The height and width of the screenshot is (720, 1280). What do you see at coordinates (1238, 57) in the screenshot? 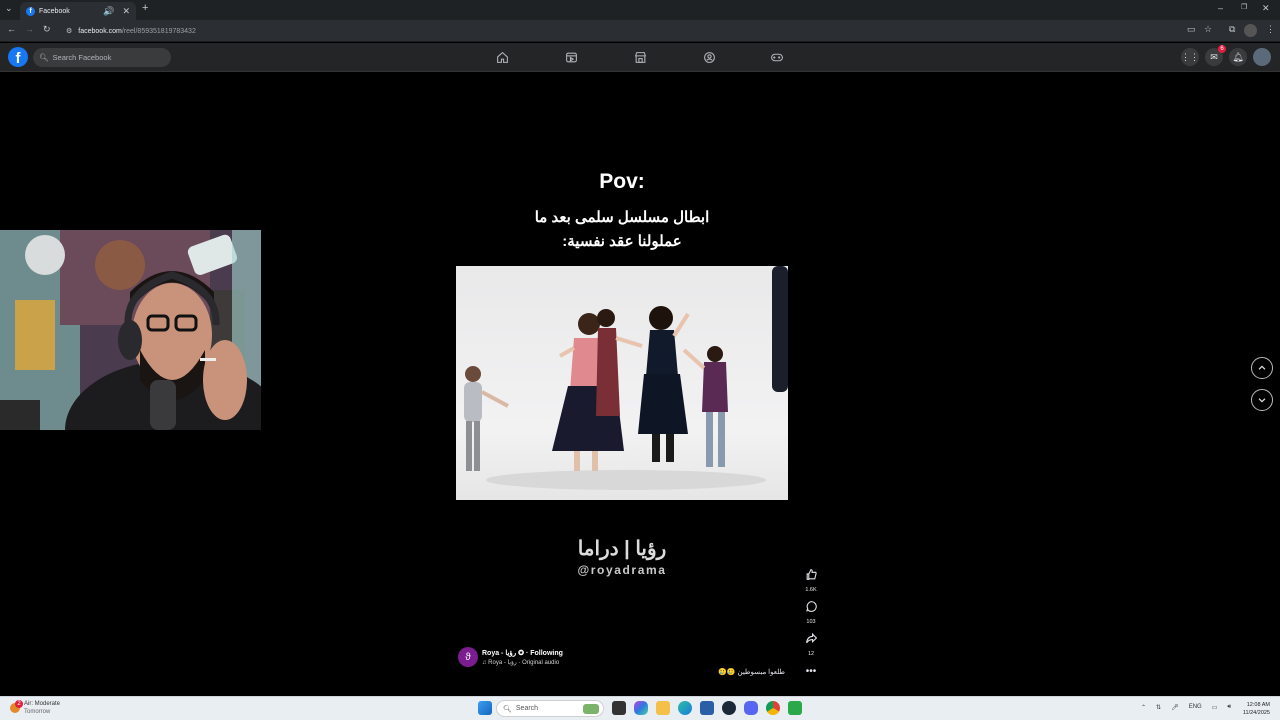
I see `notifications-bell-icon: 🔔︎` at bounding box center [1238, 57].